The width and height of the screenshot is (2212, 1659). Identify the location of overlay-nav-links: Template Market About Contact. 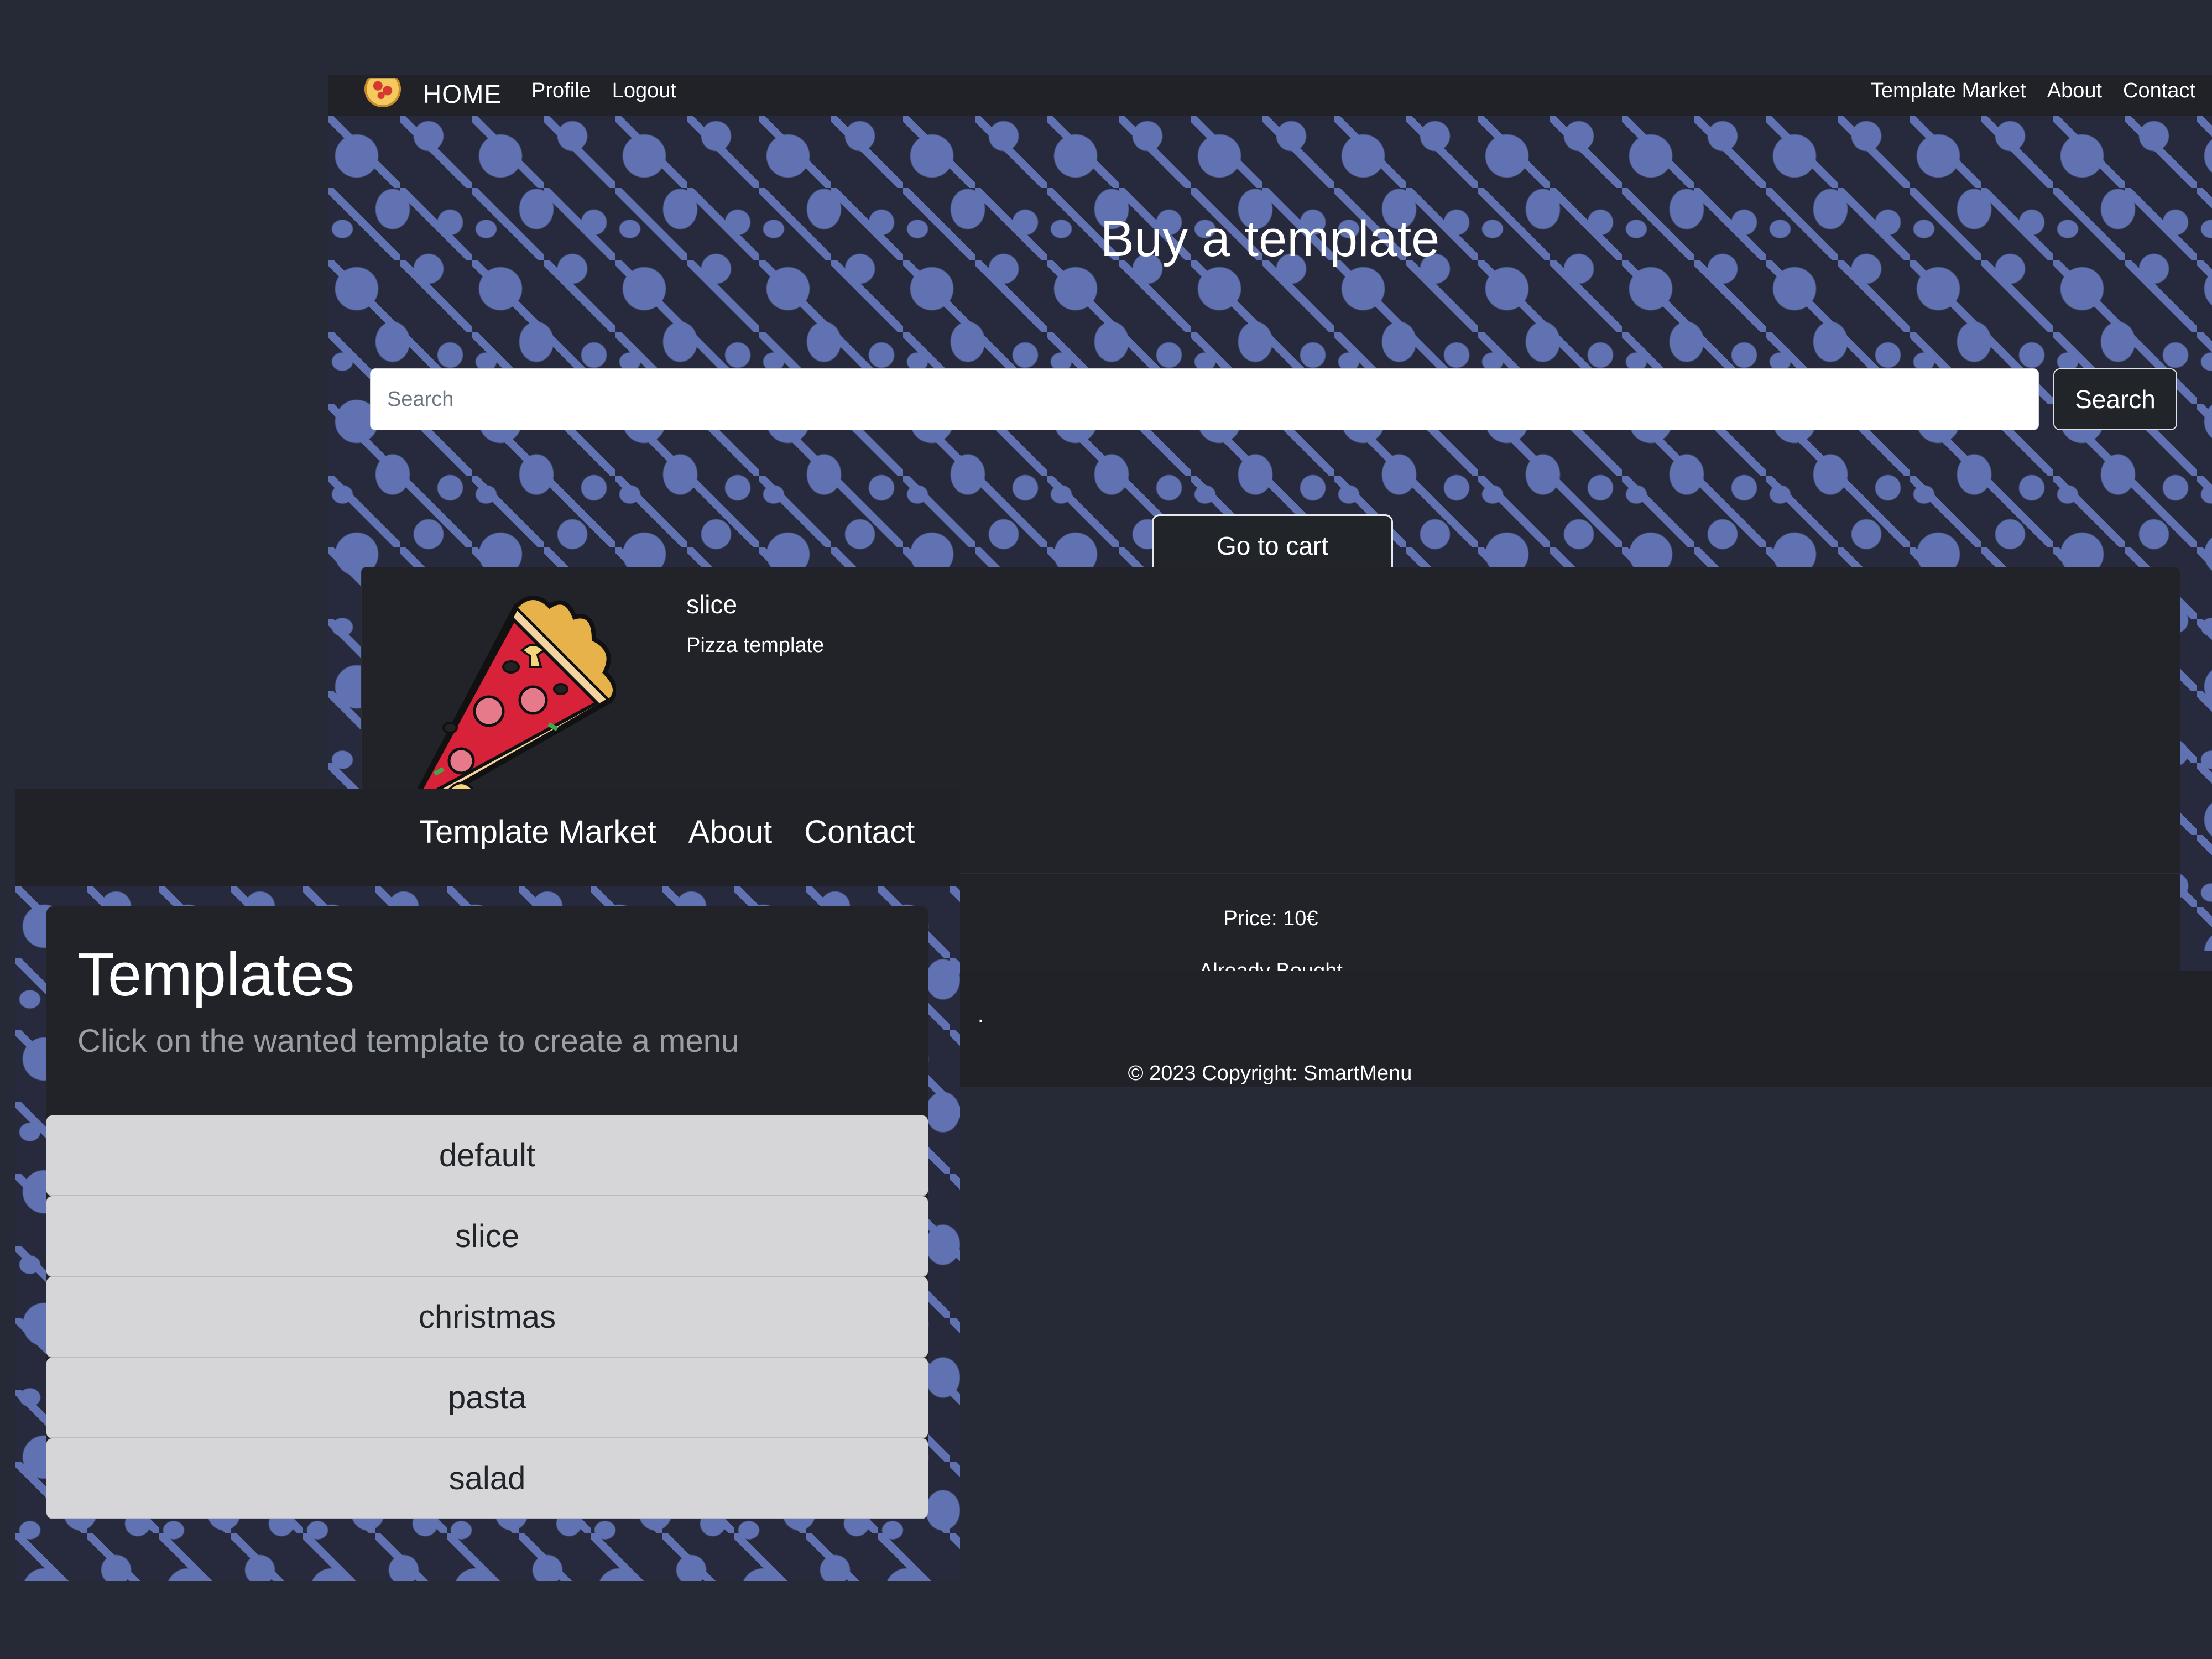
(667, 832).